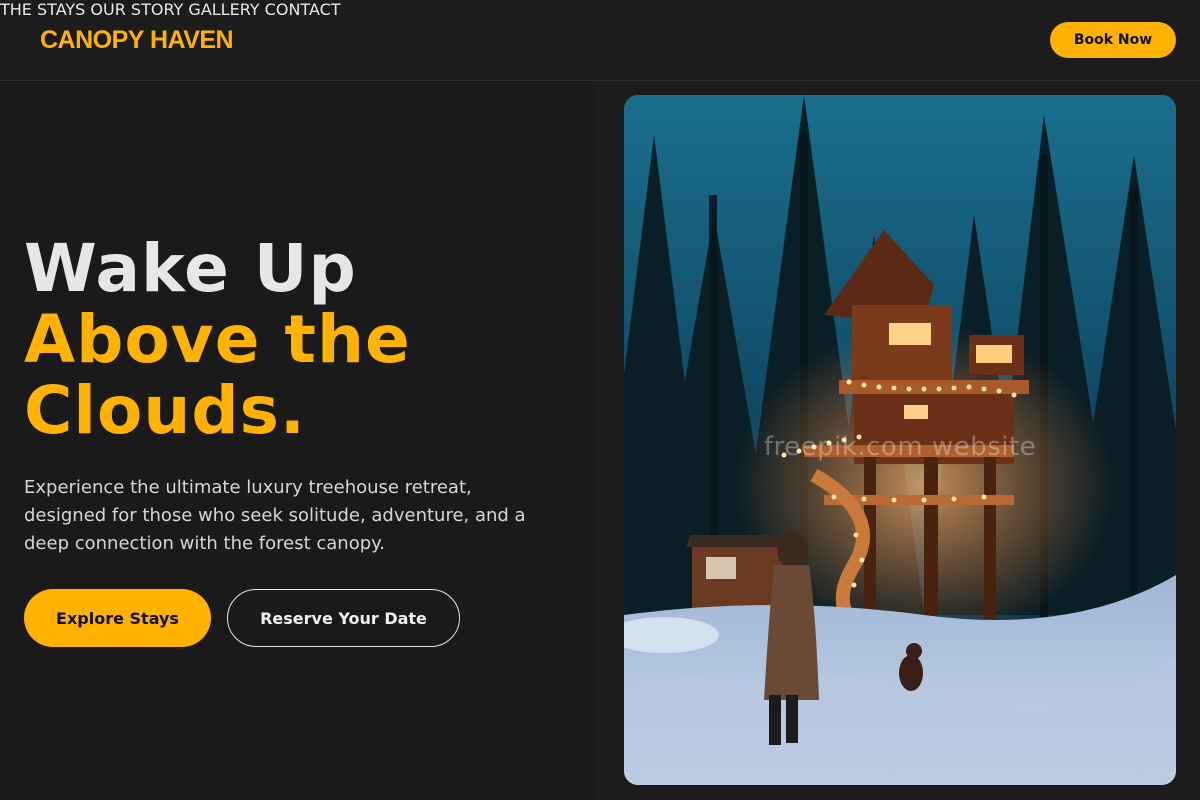 The image size is (1200, 800). What do you see at coordinates (343, 618) in the screenshot?
I see `reserve-date-button: Reserve Your Date` at bounding box center [343, 618].